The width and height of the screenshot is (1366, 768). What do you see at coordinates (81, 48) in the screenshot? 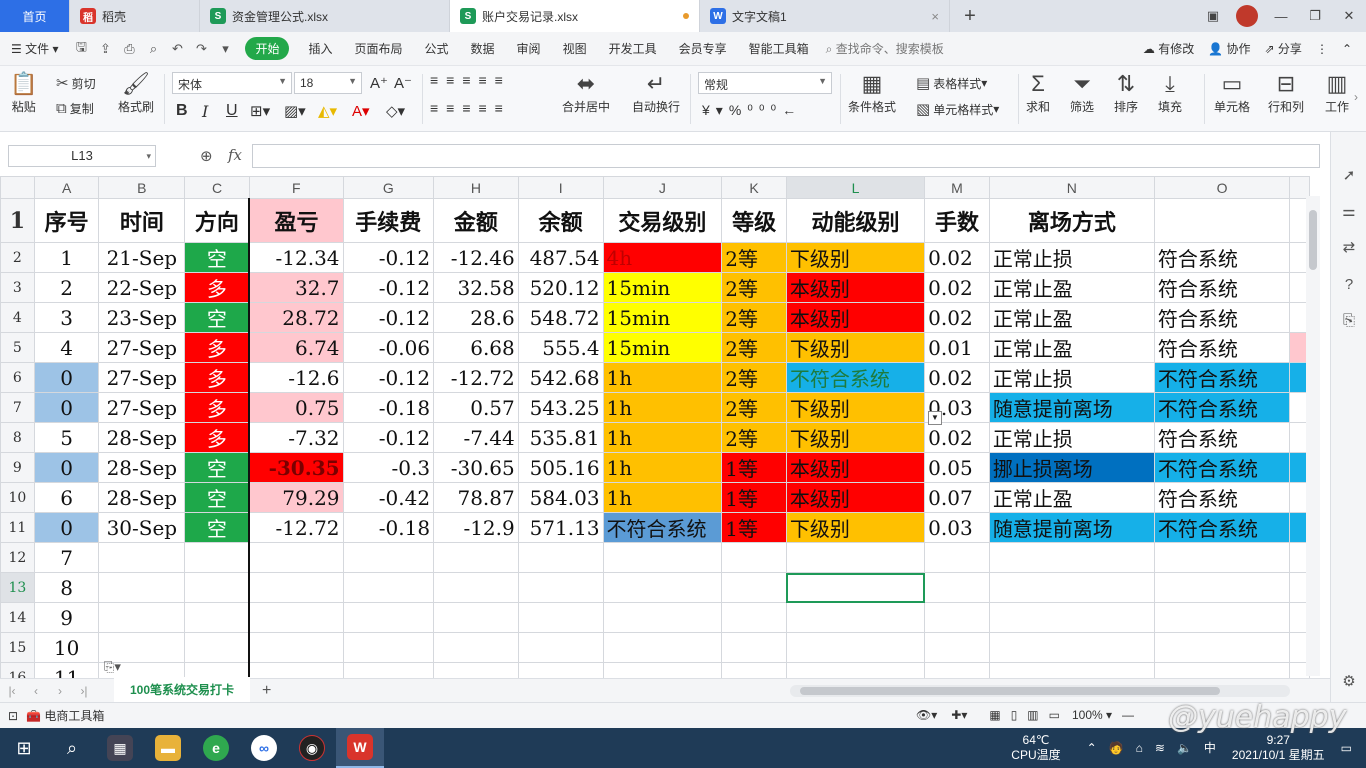
I see `save-icon: 🖫` at bounding box center [81, 48].